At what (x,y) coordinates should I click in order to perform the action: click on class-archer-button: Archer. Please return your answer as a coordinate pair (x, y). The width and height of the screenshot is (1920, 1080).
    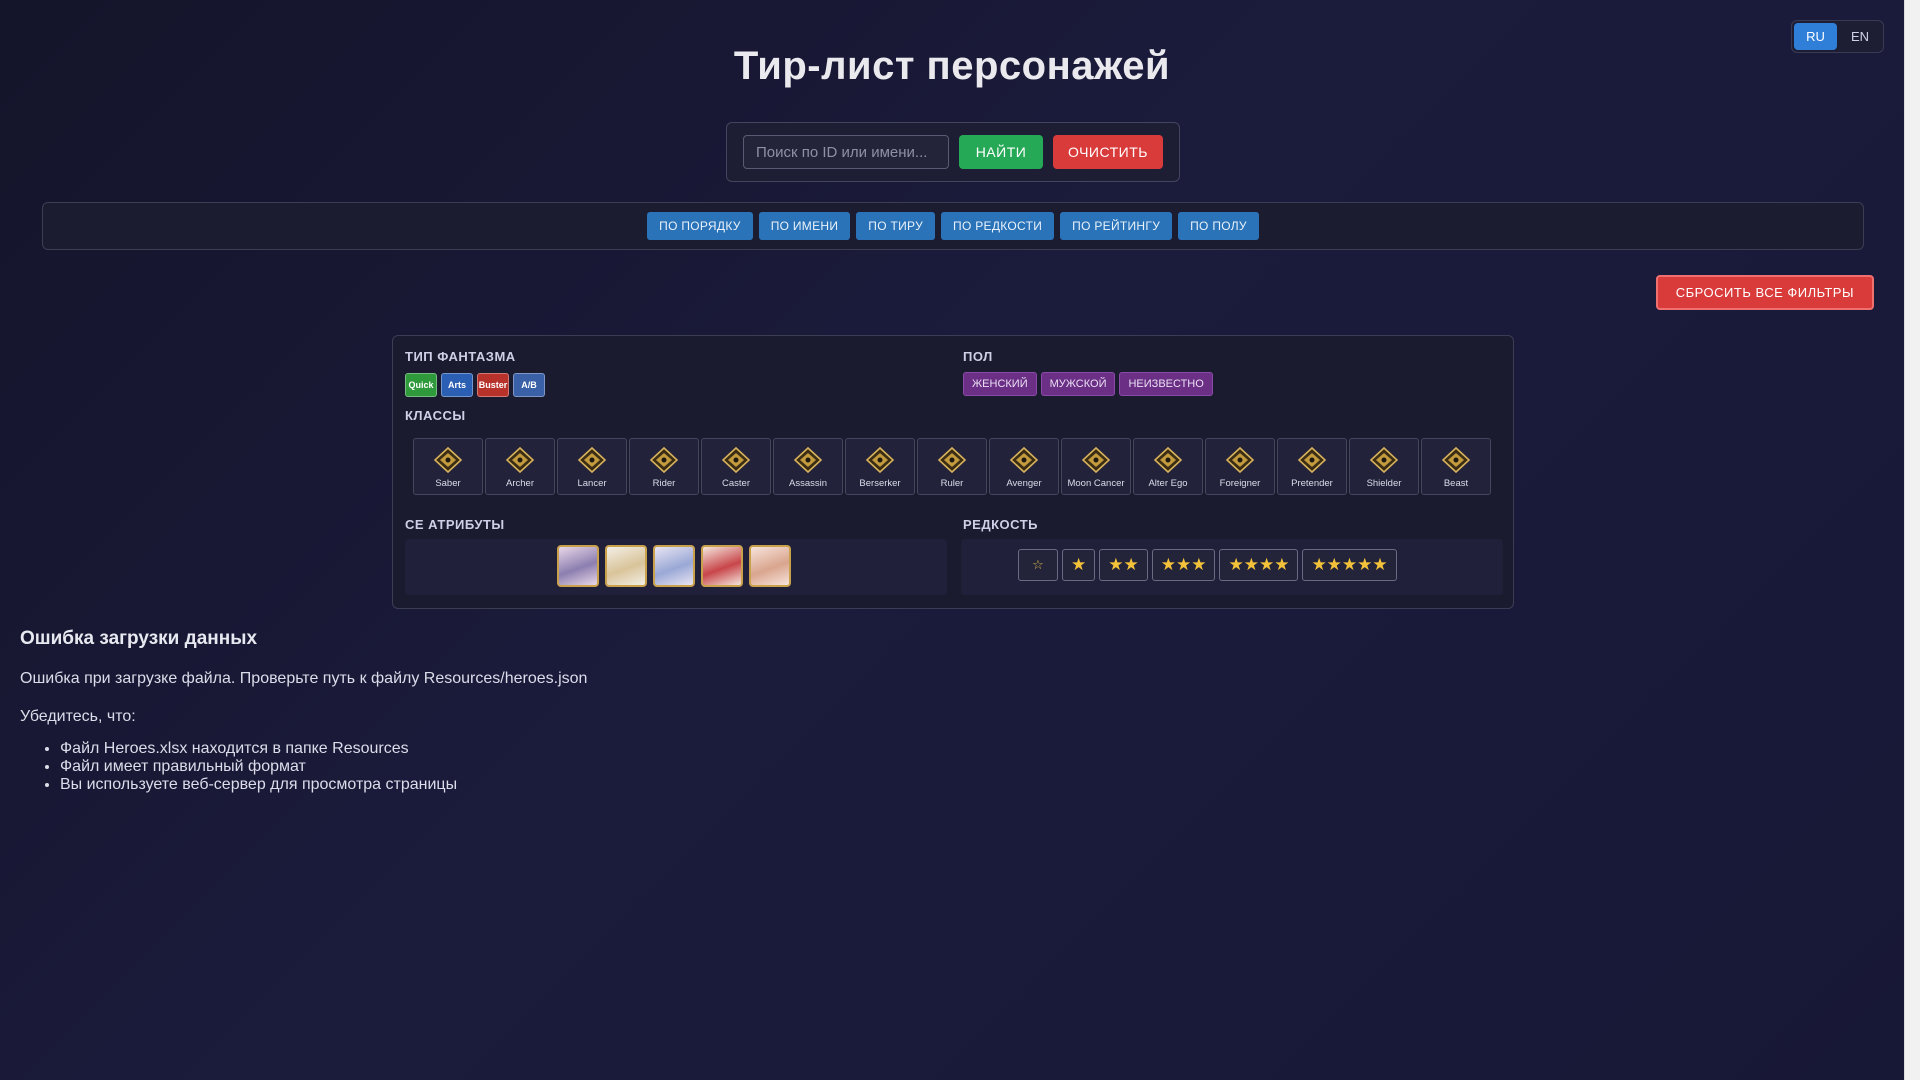
    Looking at the image, I should click on (520, 466).